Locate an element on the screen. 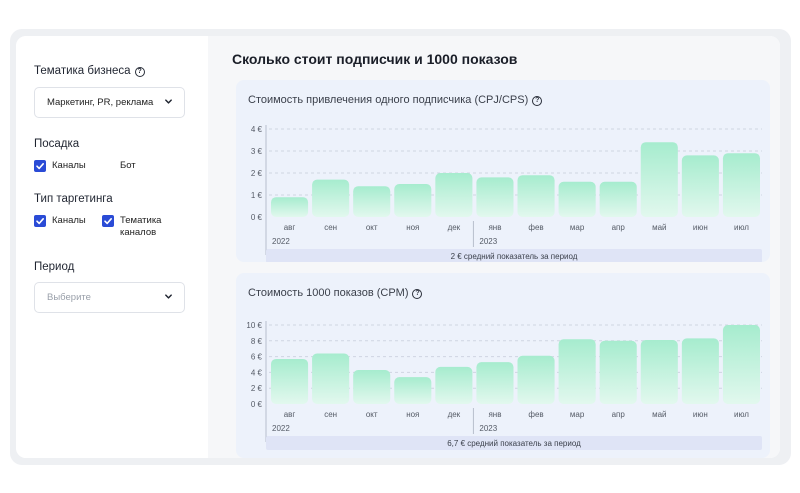  page-title: Сколько стоит подписчик и 1000 показов is located at coordinates (375, 59).